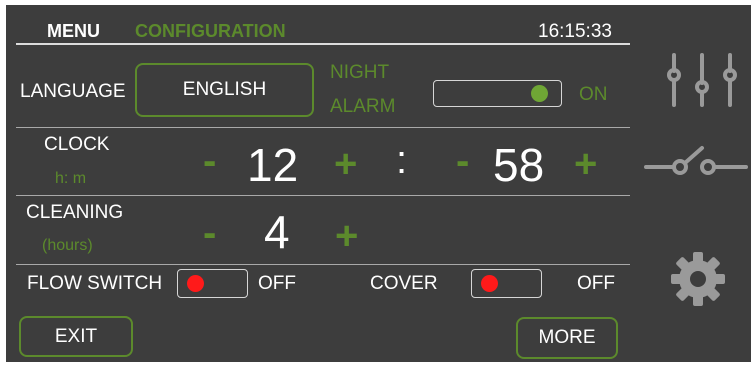  What do you see at coordinates (209, 161) in the screenshot?
I see `hours-minus-button: -` at bounding box center [209, 161].